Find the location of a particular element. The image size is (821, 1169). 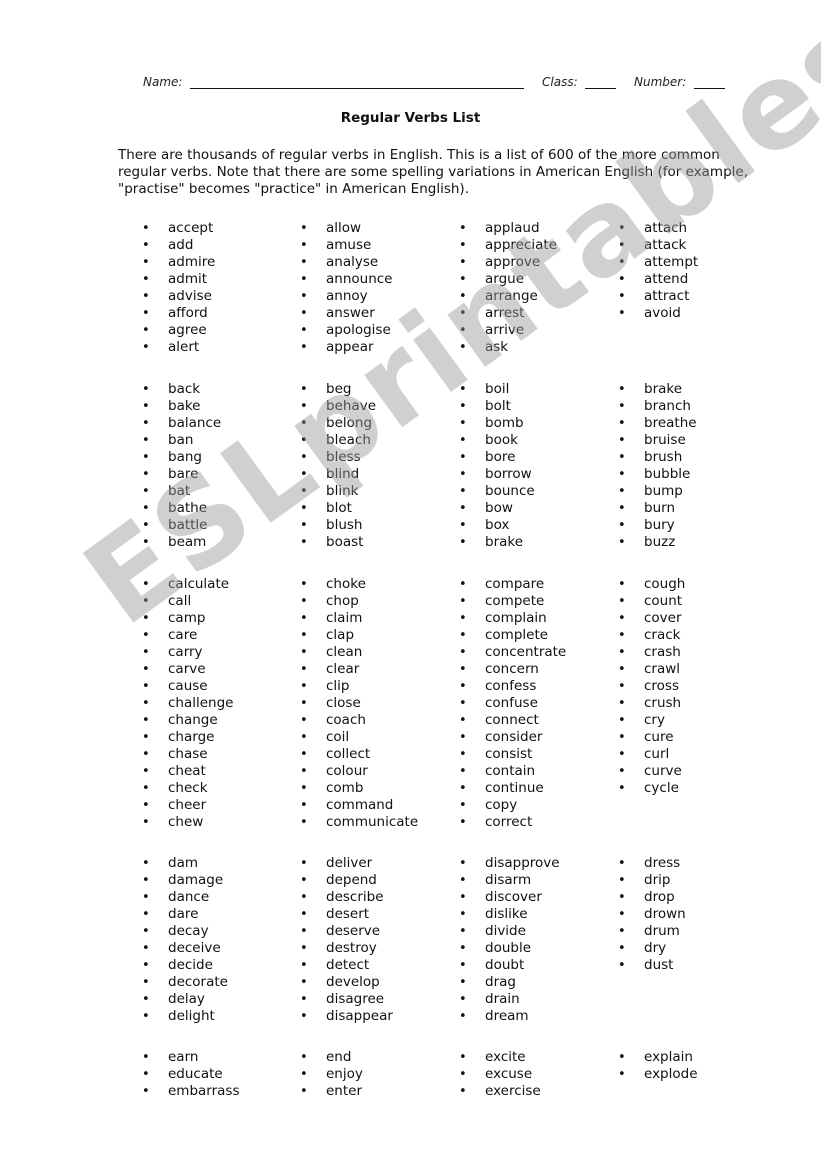

verb-text: dream is located at coordinates (507, 1016).